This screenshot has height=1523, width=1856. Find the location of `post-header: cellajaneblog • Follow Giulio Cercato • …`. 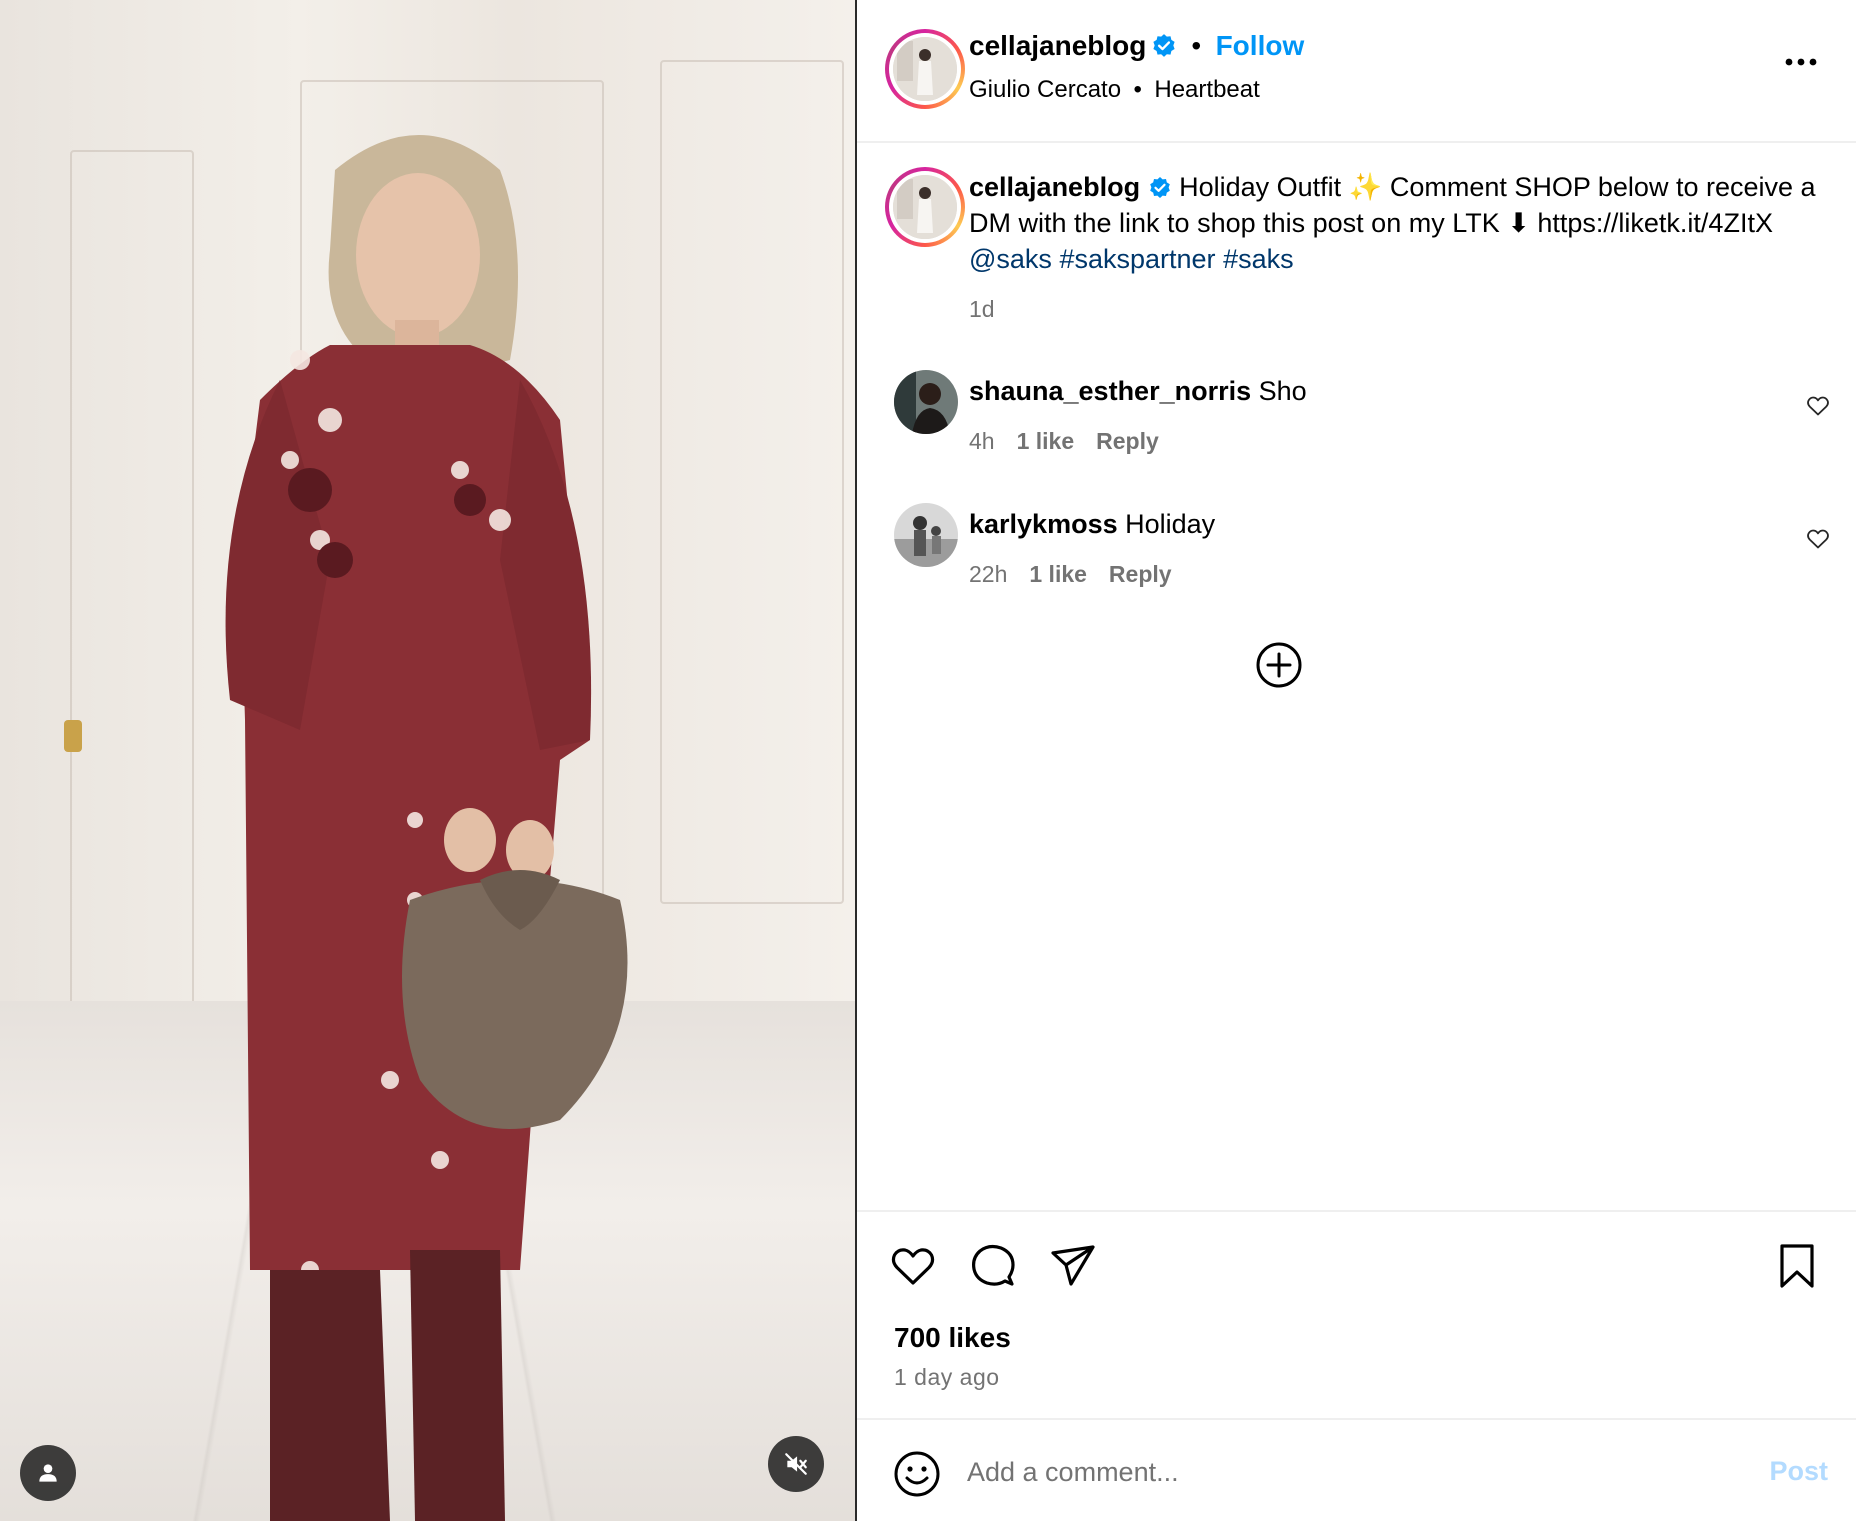

post-header: cellajaneblog • Follow Giulio Cercato • … is located at coordinates (1356, 71).